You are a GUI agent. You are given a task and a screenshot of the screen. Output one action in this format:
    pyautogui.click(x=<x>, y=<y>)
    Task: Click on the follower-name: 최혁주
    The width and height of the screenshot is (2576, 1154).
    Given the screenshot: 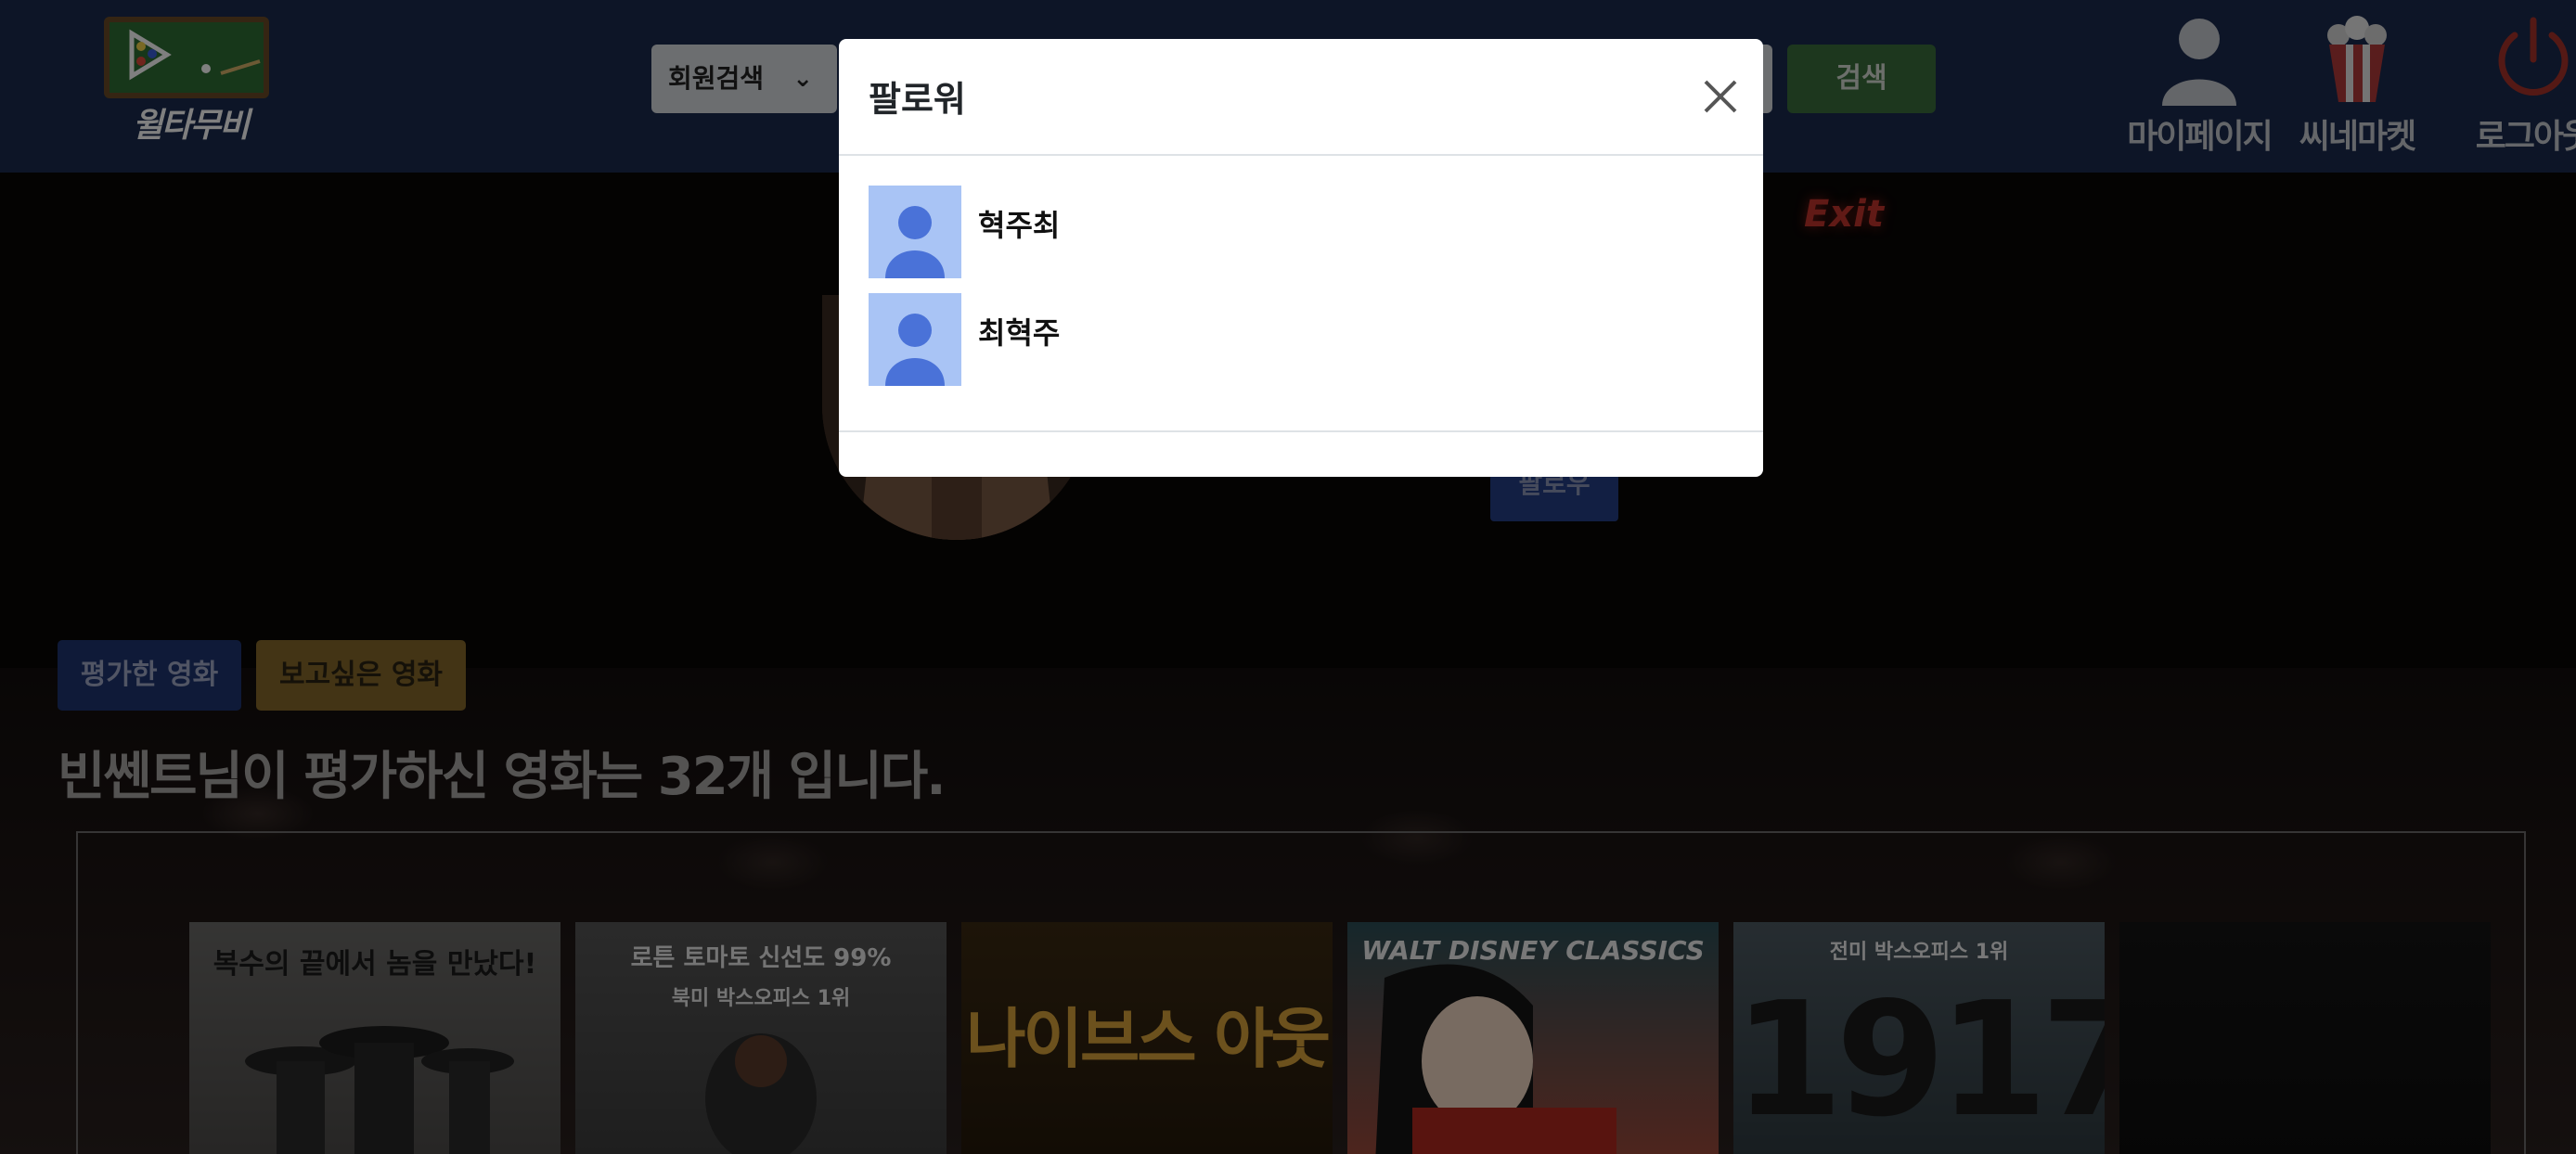 What is the action you would take?
    pyautogui.click(x=1019, y=333)
    